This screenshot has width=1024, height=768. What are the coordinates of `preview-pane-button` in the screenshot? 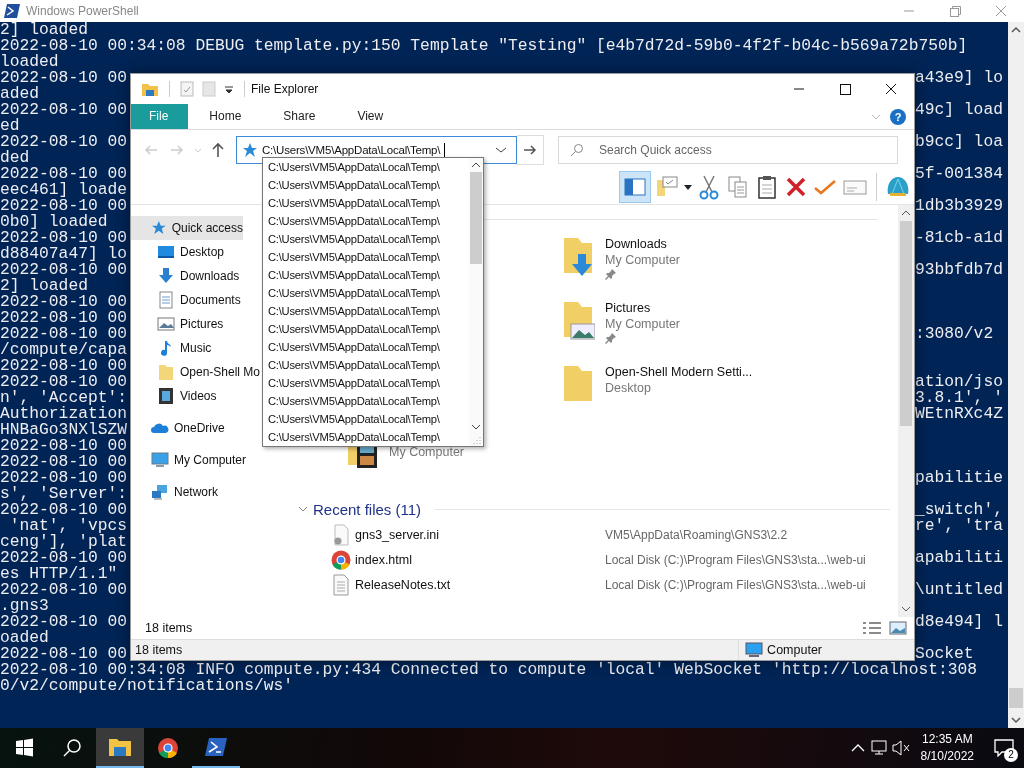 It's located at (635, 187).